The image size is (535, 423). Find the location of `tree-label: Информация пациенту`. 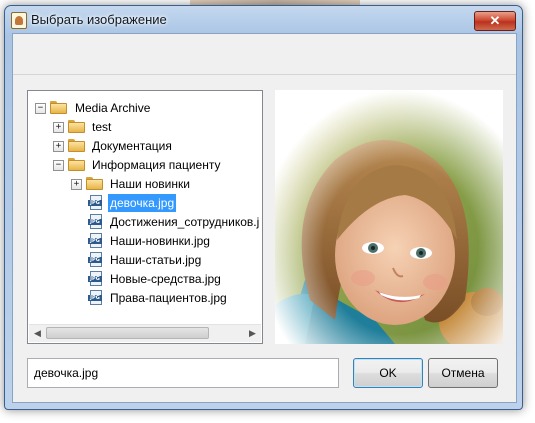

tree-label: Информация пациенту is located at coordinates (156, 165).